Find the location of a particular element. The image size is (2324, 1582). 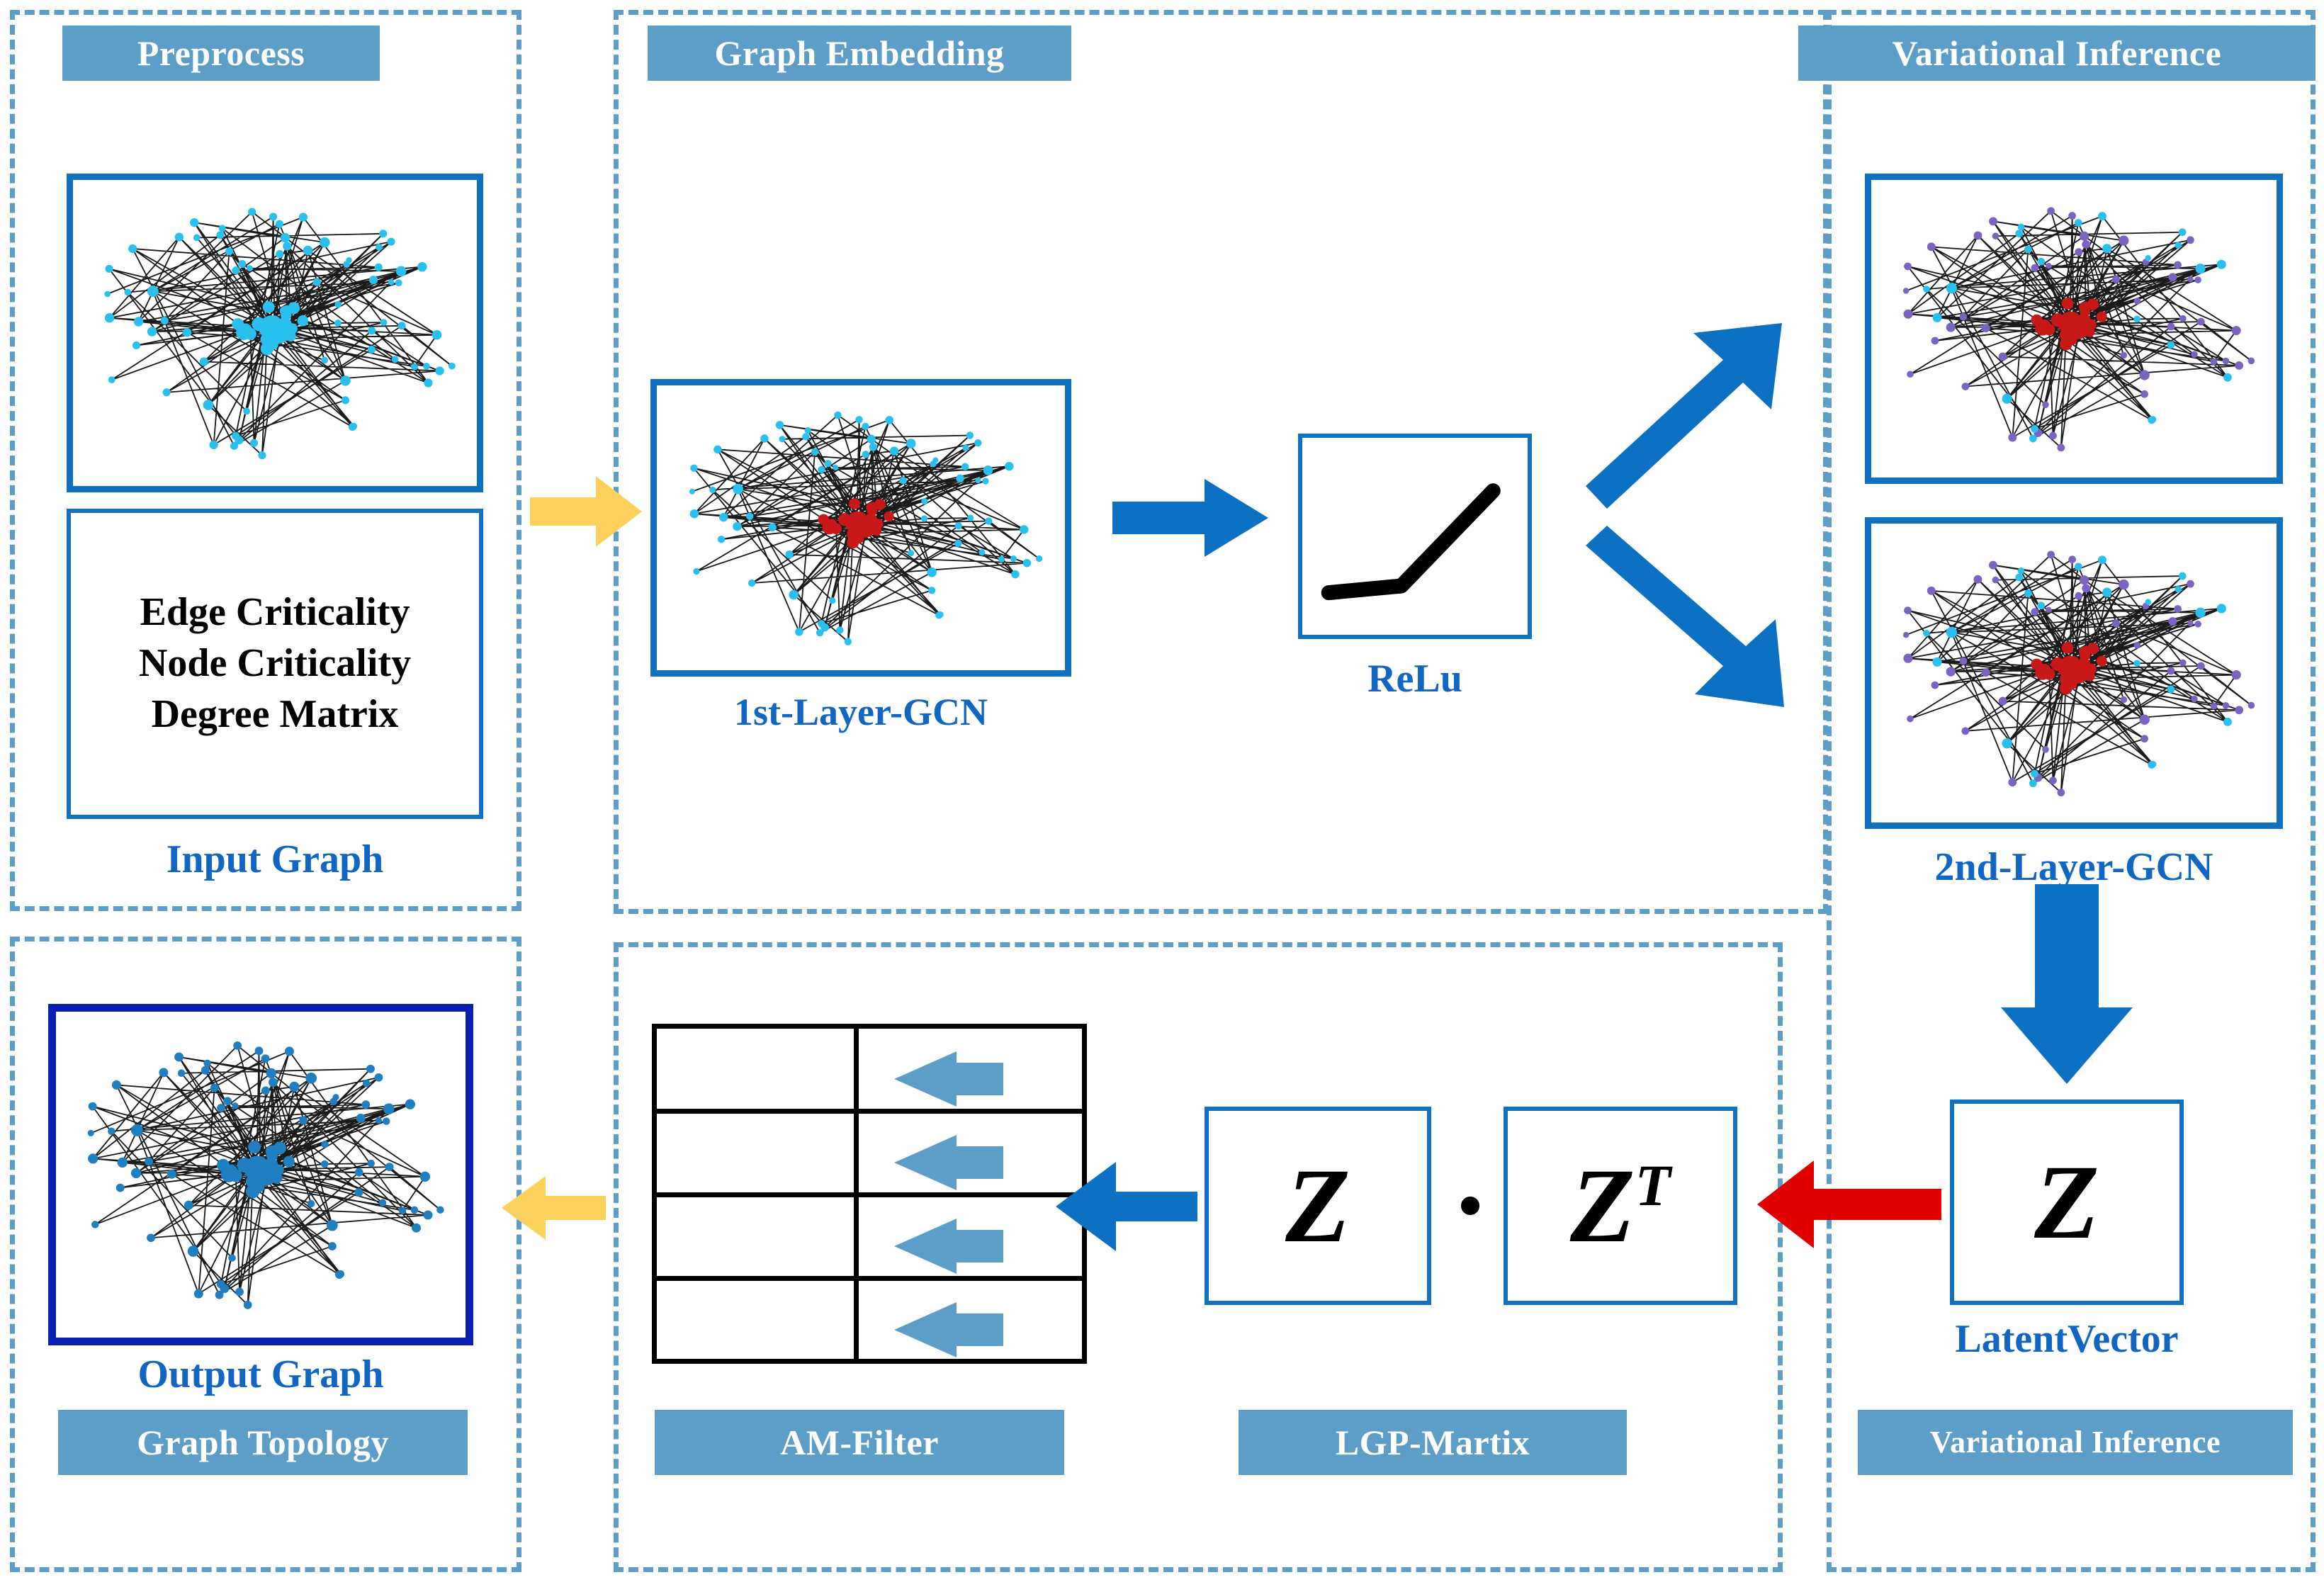

chip-variational-inference-bottom: Variational Inference is located at coordinates (2075, 1443).